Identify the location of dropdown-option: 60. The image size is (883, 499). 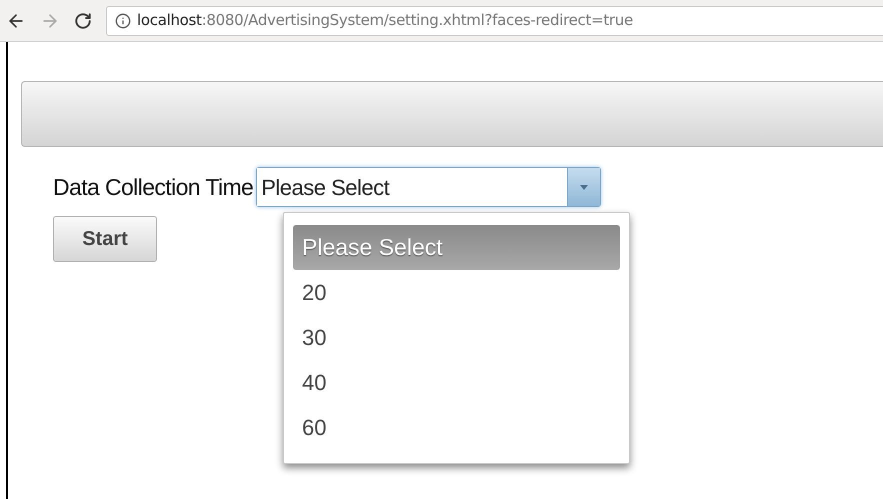
(456, 427).